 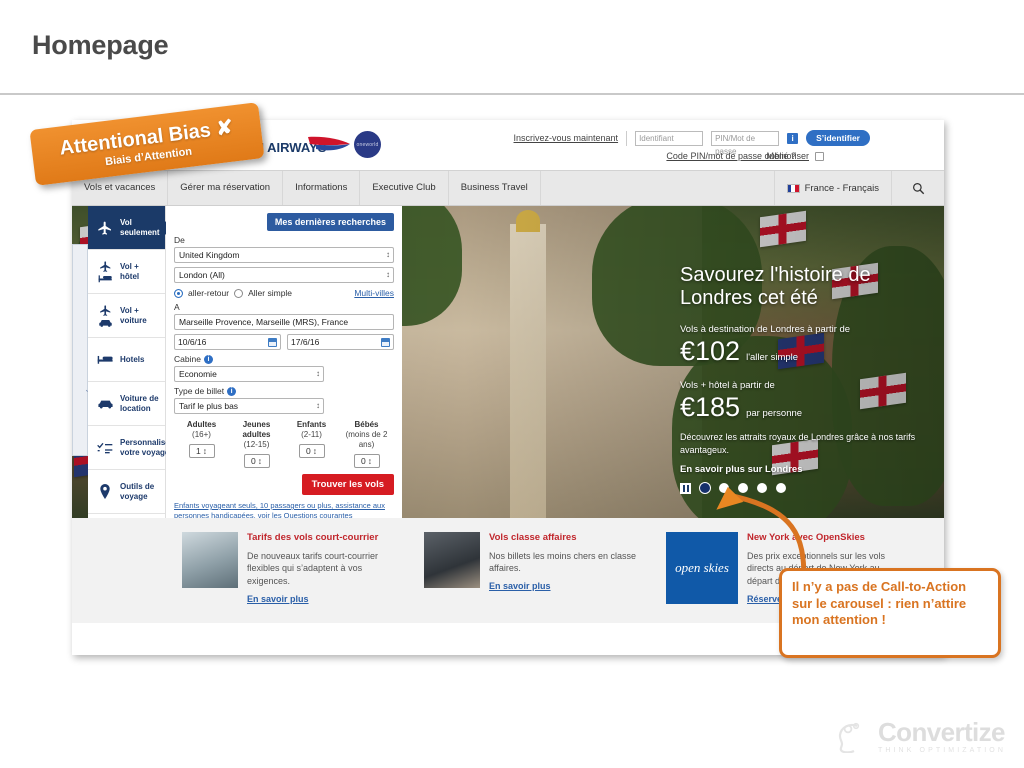 I want to click on adults-value: 1, so click(x=198, y=450).